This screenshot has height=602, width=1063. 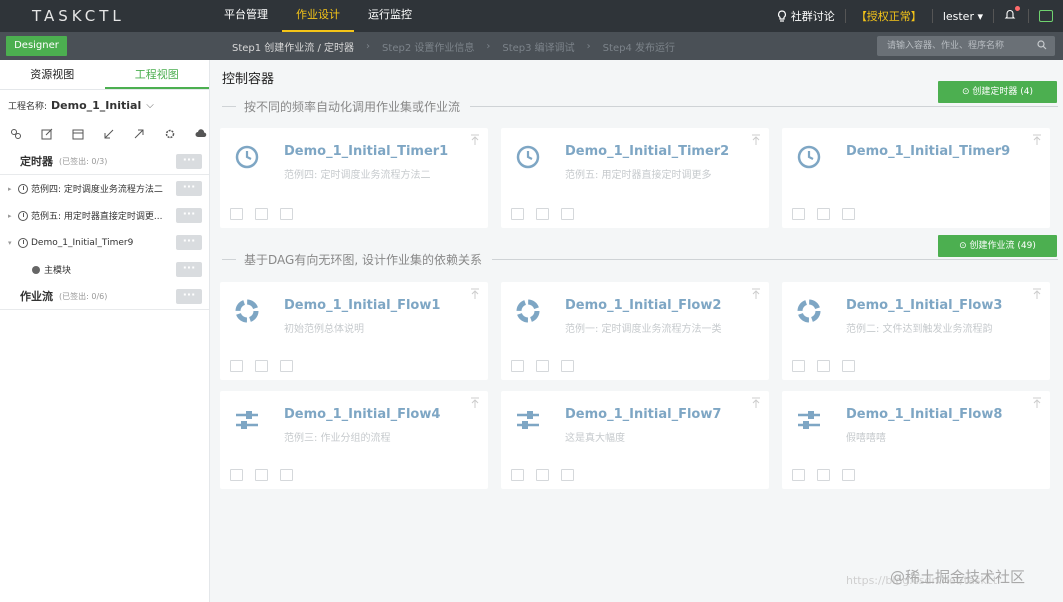 I want to click on caret-down-icon: ▾, so click(x=11, y=243).